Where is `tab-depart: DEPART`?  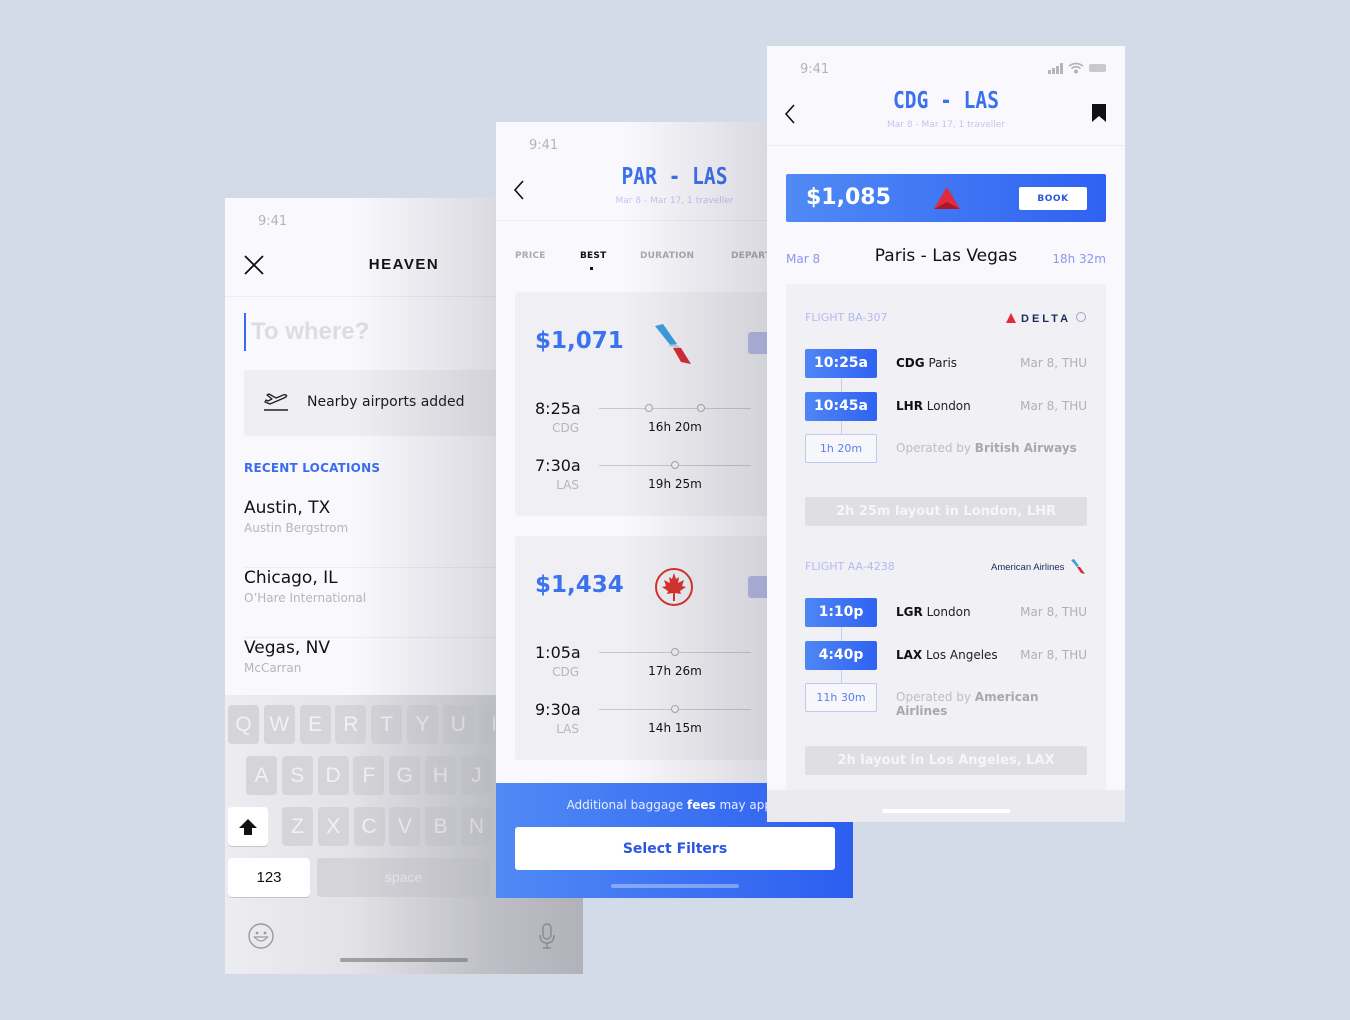
tab-depart: DEPART is located at coordinates (751, 256).